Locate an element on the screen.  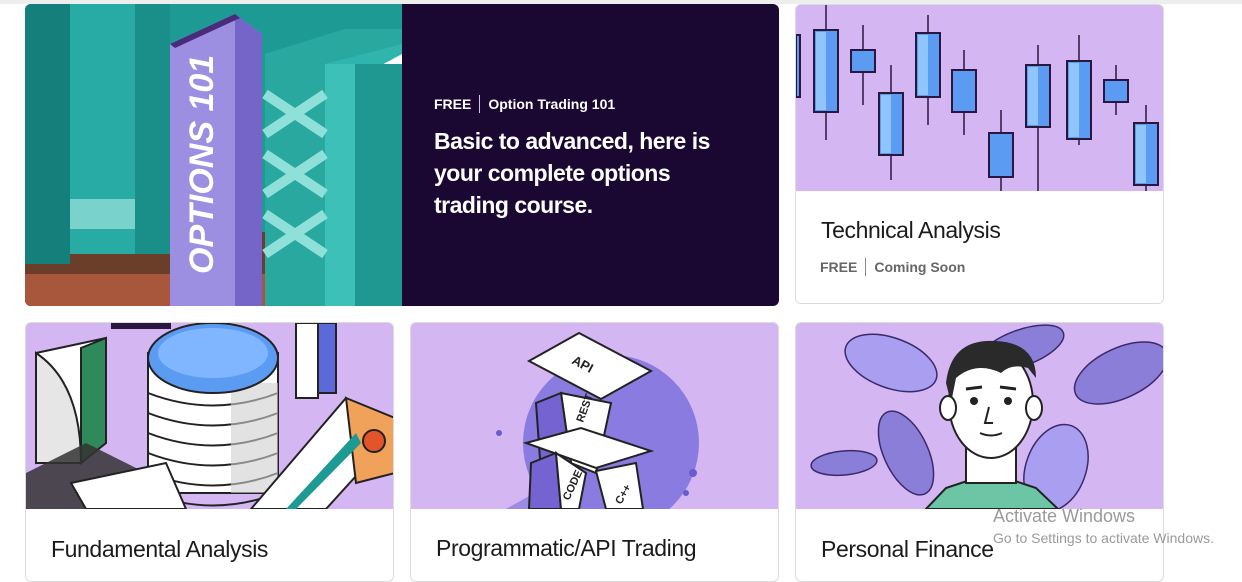
course-name: Option Trading 101 is located at coordinates (552, 104).